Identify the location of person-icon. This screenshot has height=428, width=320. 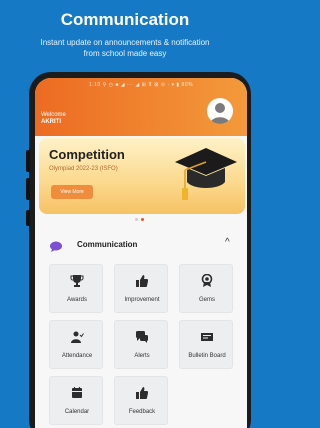
(77, 337).